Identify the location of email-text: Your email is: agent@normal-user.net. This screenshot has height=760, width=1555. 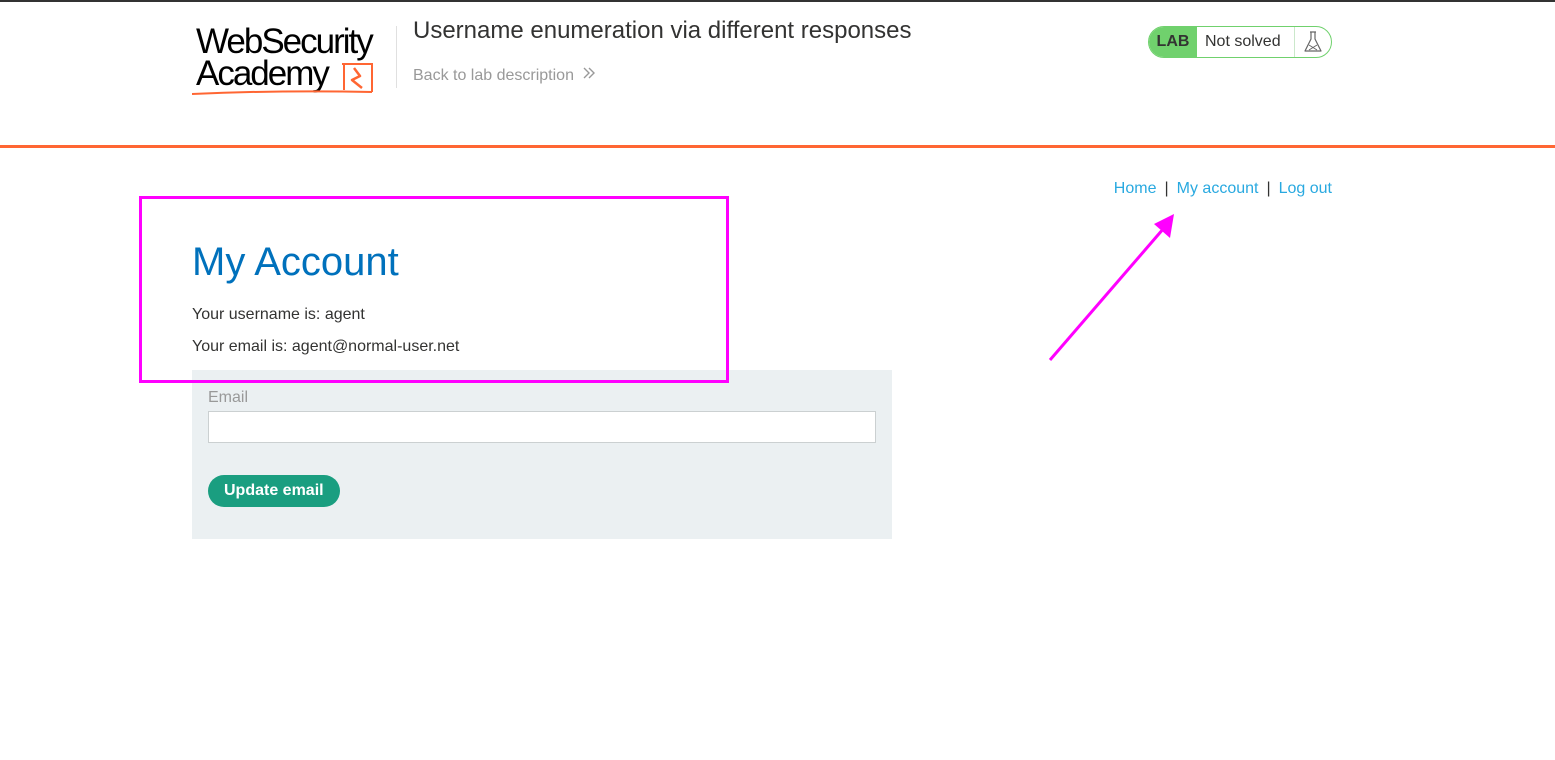
(326, 346).